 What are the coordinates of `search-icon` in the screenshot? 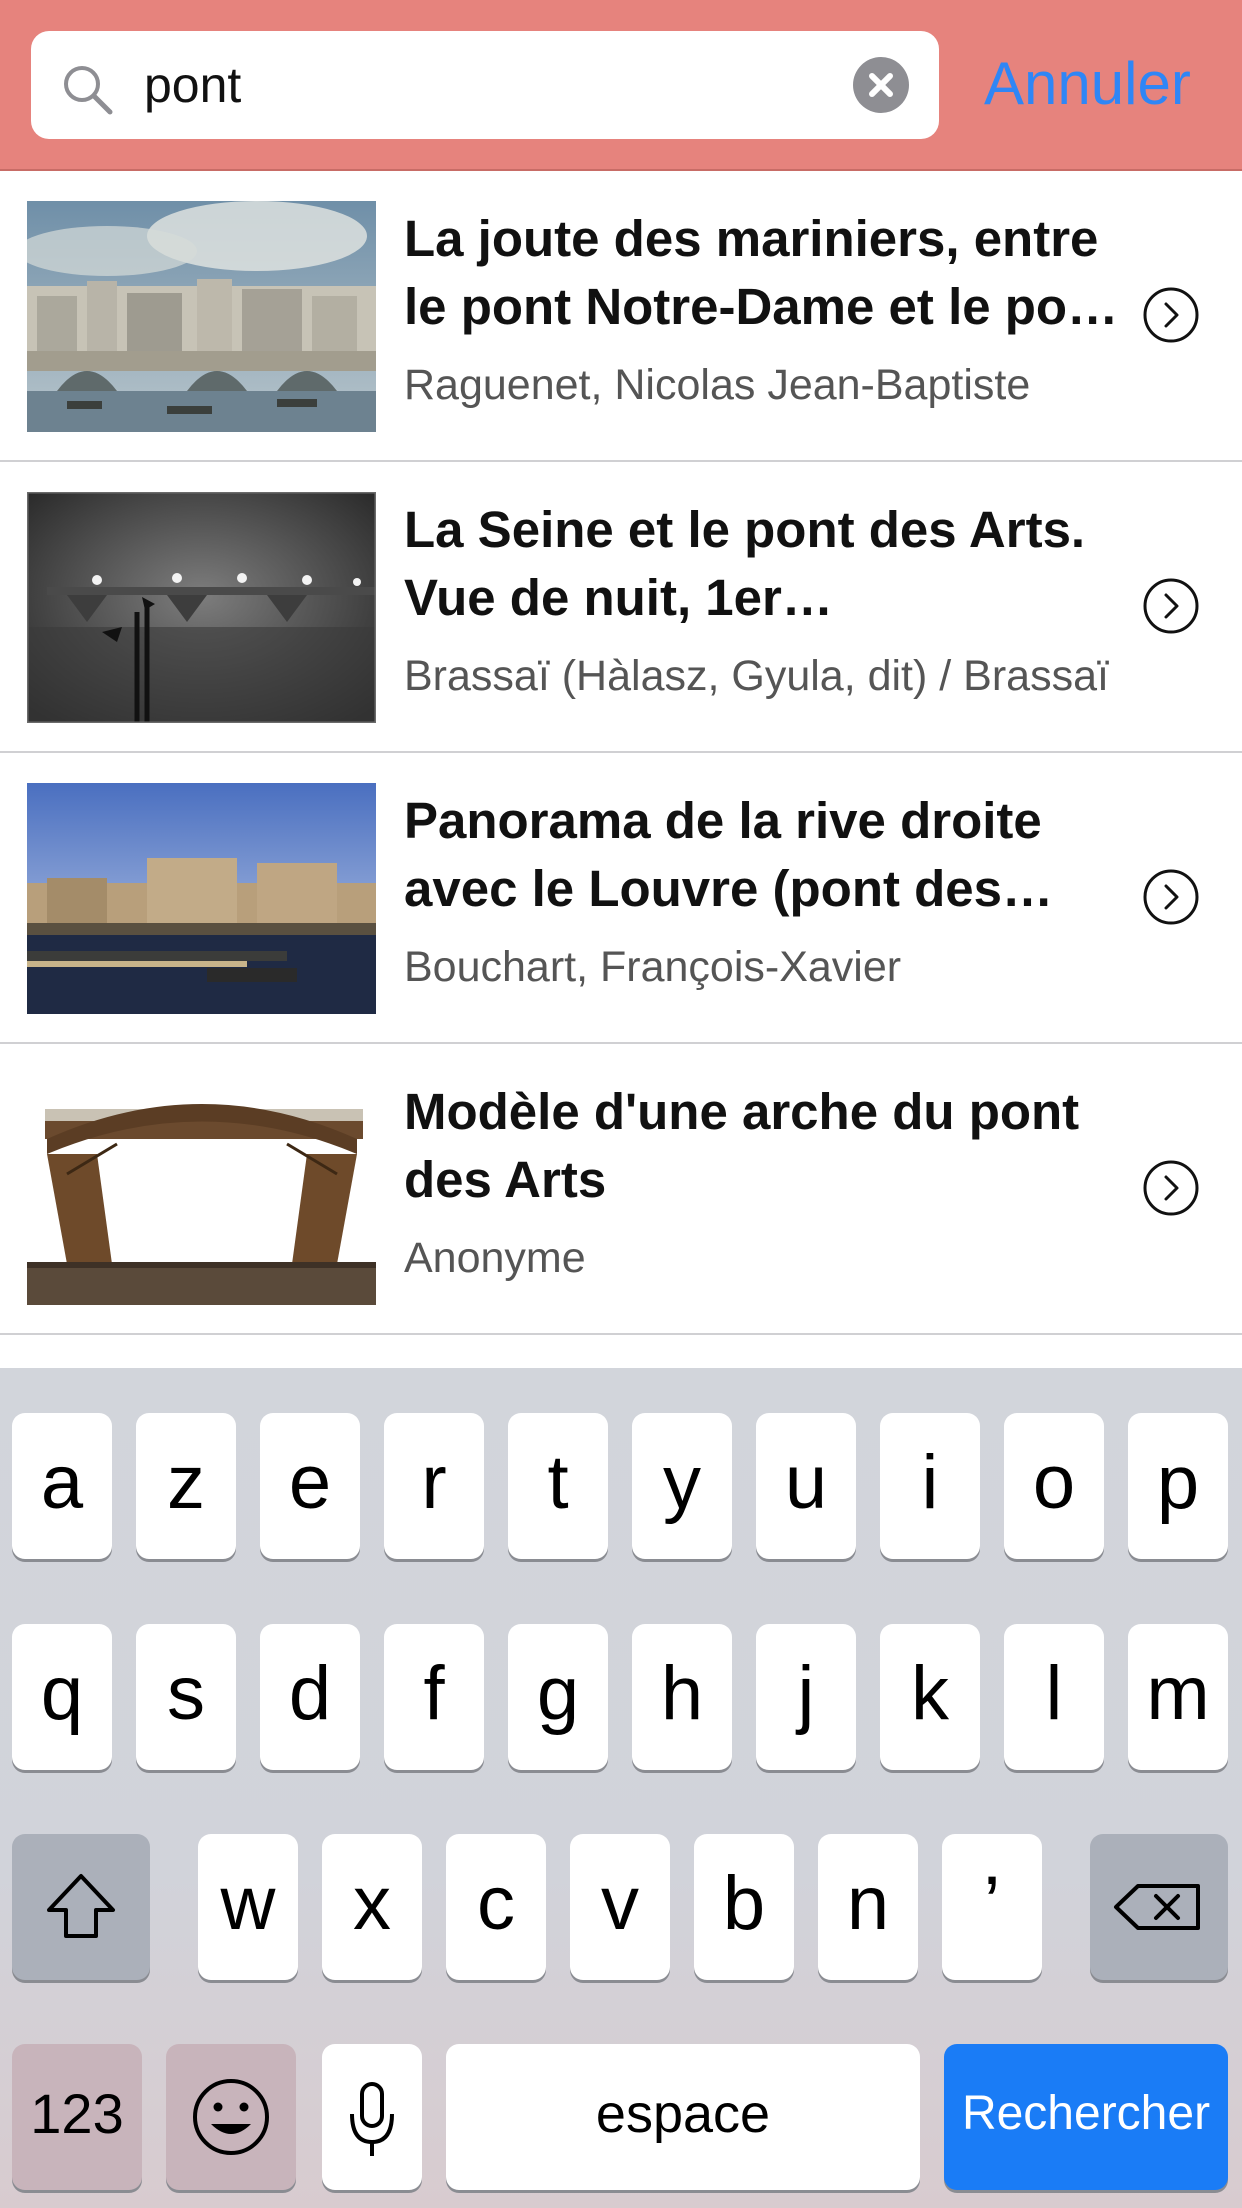 It's located at (88, 90).